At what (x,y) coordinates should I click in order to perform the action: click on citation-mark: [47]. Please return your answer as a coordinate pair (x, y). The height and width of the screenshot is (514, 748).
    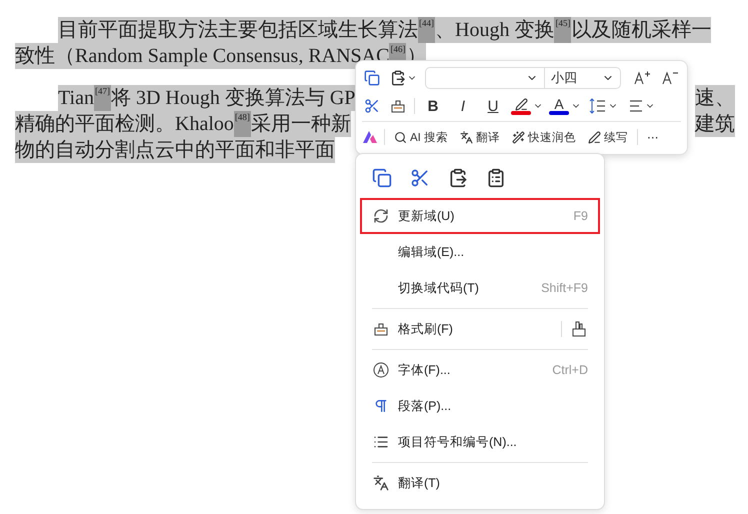
    Looking at the image, I should click on (102, 98).